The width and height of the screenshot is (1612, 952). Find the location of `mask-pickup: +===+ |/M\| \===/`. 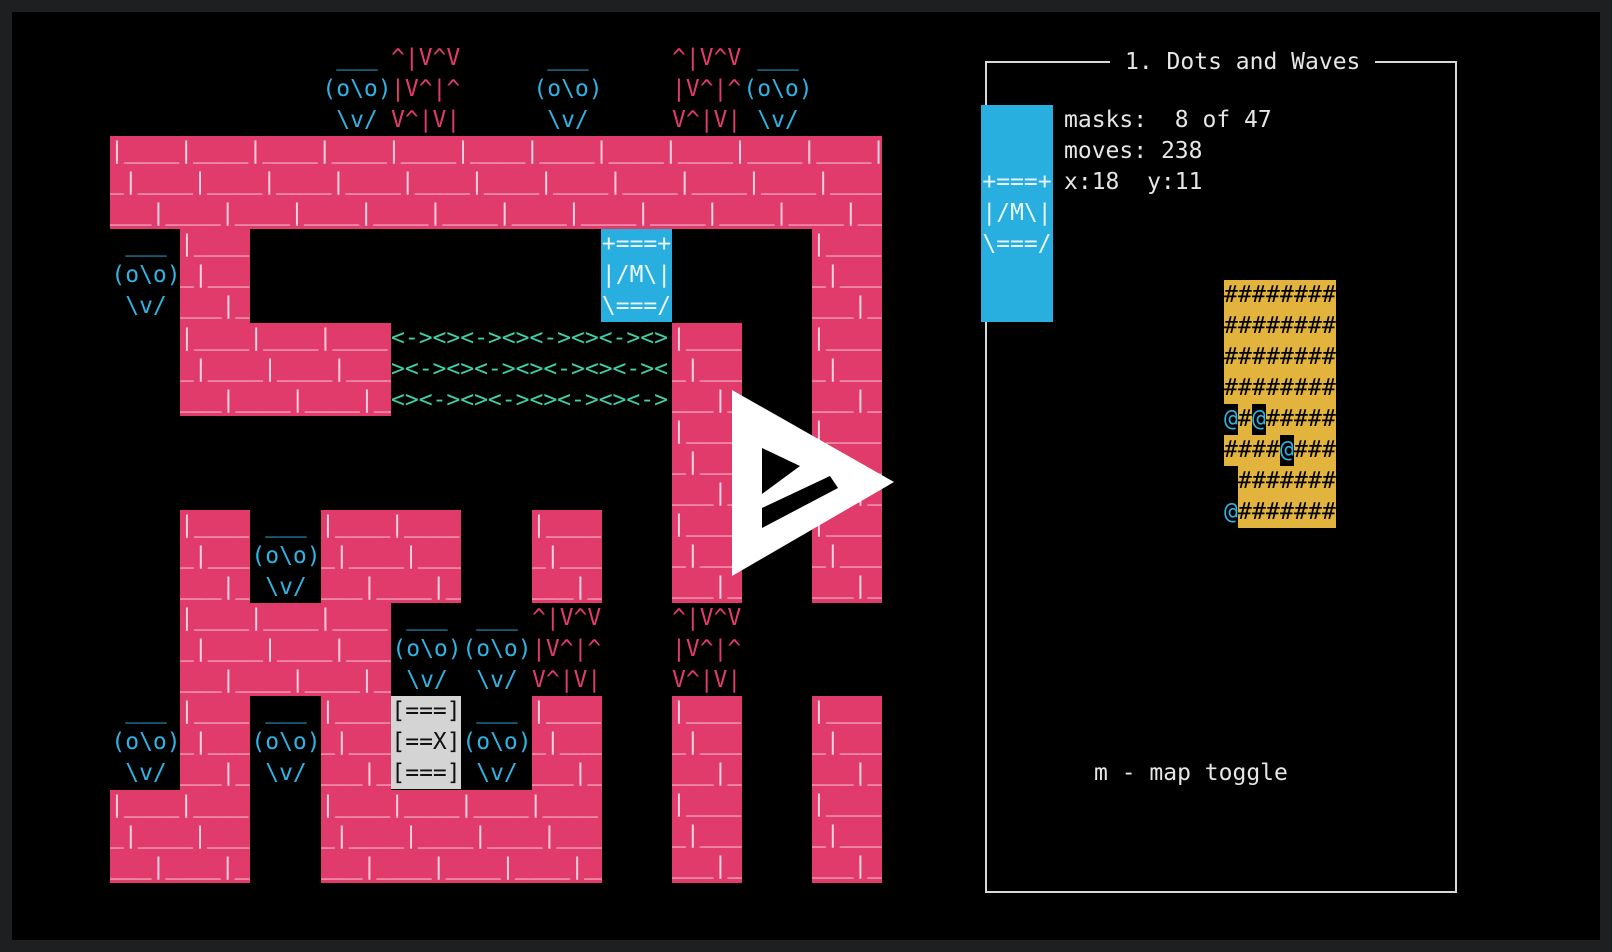

mask-pickup: +===+ |/M\| \===/ is located at coordinates (636, 275).